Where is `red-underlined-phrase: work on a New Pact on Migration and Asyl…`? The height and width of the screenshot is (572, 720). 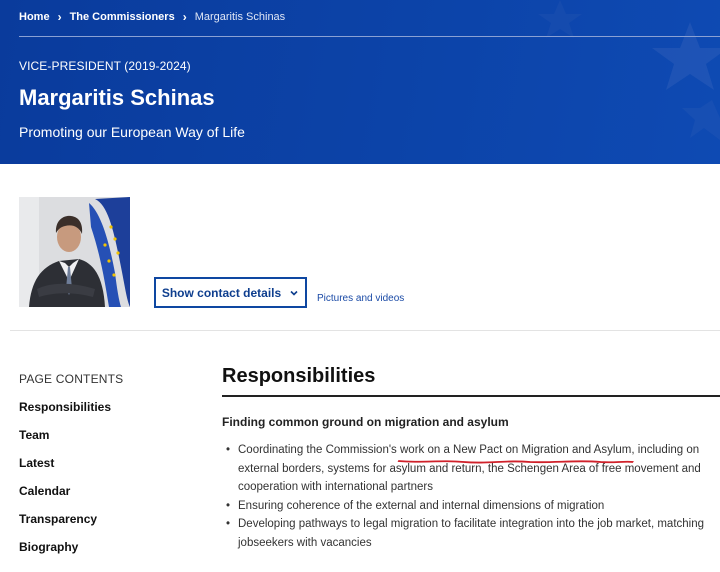 red-underlined-phrase: work on a New Pact on Migration and Asyl… is located at coordinates (515, 452).